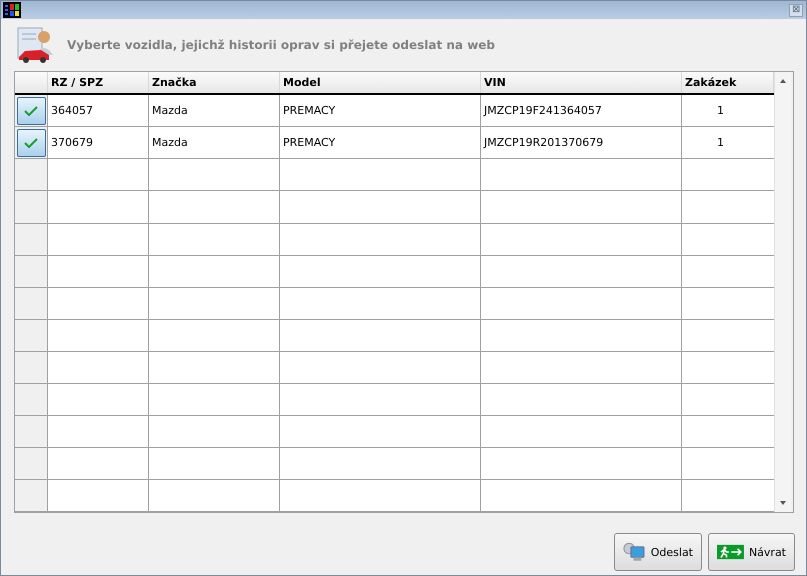 This screenshot has height=576, width=807. What do you see at coordinates (751, 552) in the screenshot?
I see `return-button: Návrat` at bounding box center [751, 552].